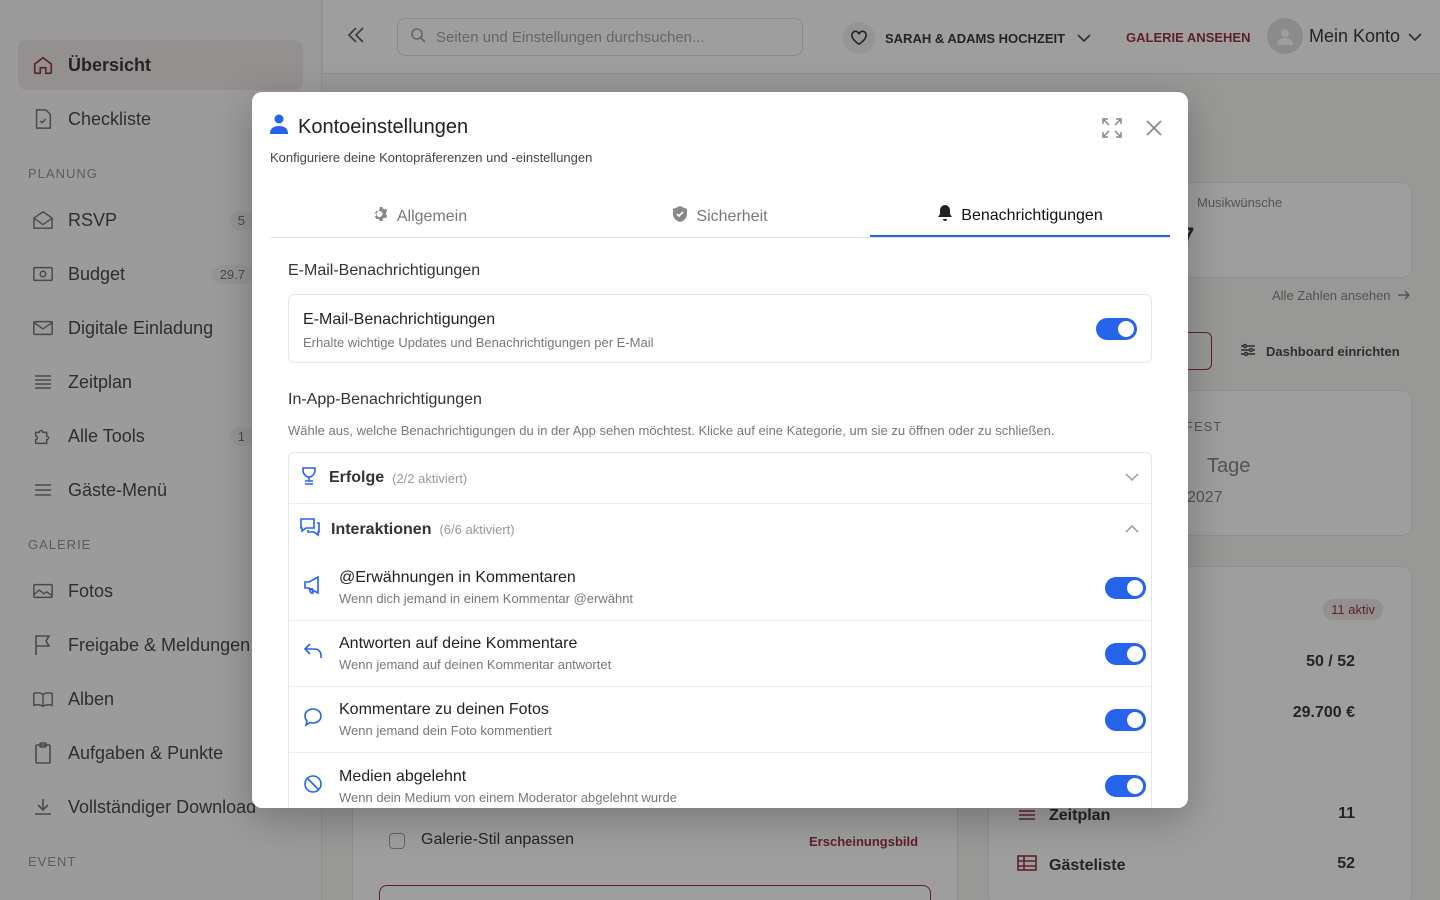 Image resolution: width=1440 pixels, height=900 pixels. What do you see at coordinates (680, 216) in the screenshot?
I see `shield-icon` at bounding box center [680, 216].